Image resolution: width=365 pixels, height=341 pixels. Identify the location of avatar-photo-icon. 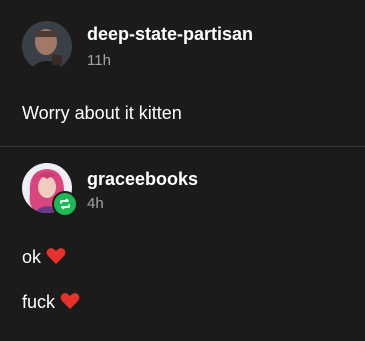
(47, 46).